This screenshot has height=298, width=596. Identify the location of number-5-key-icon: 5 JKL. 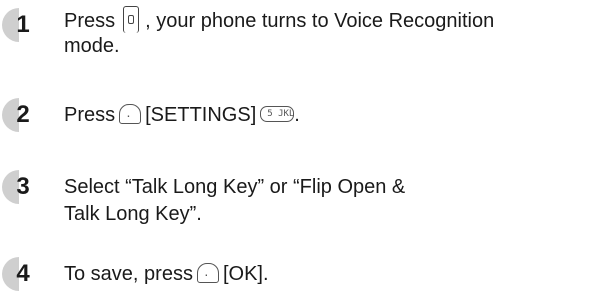
(277, 114).